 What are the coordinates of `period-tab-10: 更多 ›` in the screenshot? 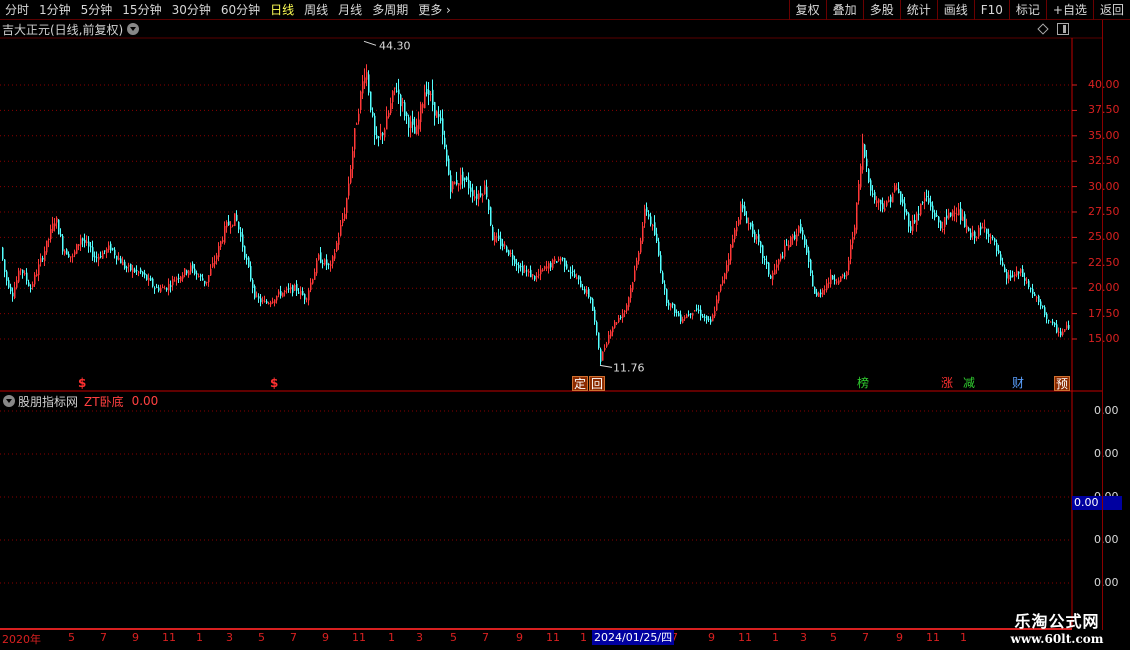 It's located at (434, 10).